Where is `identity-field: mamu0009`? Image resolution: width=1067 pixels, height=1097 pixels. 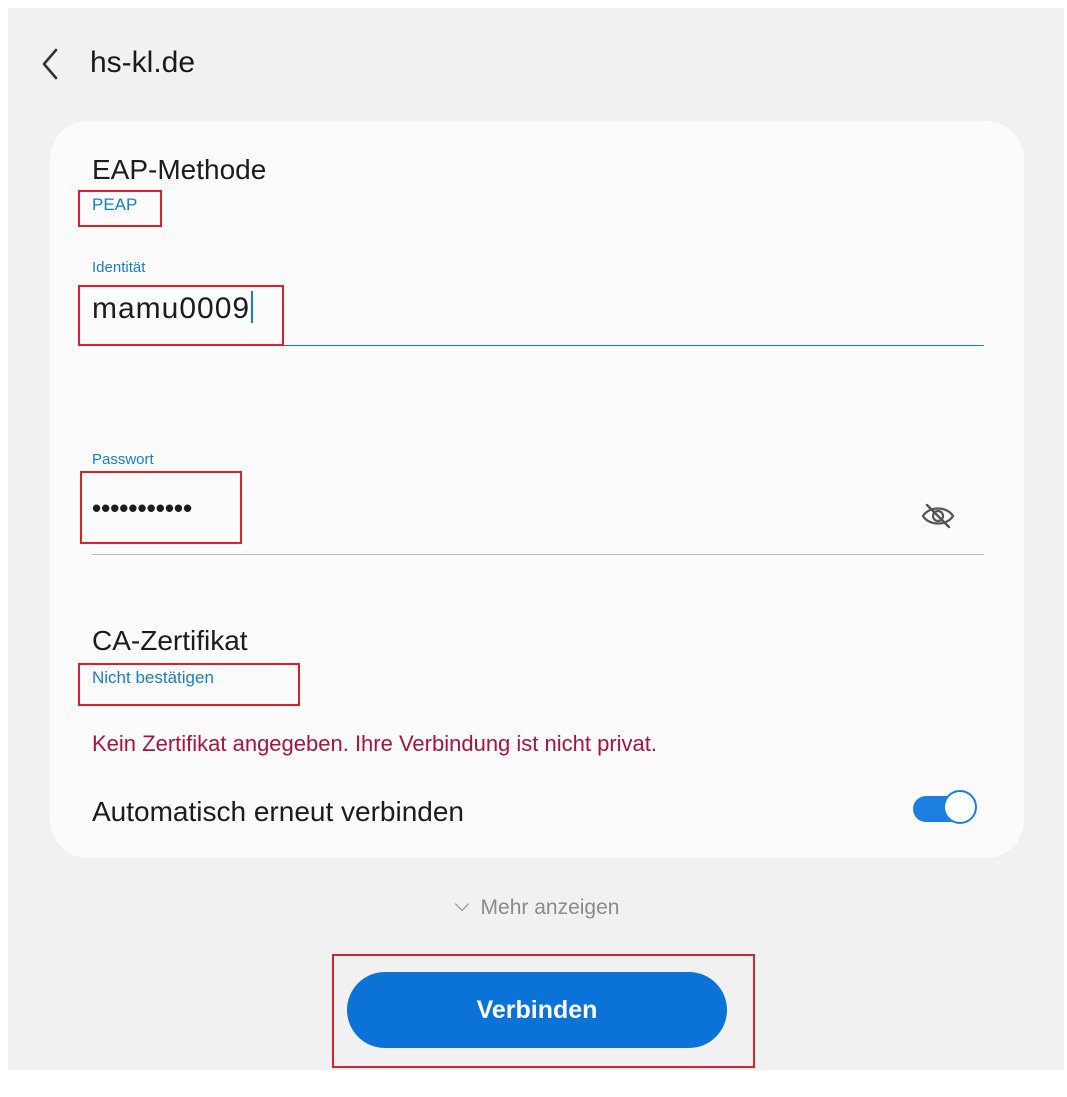
identity-field: mamu0009 is located at coordinates (173, 308).